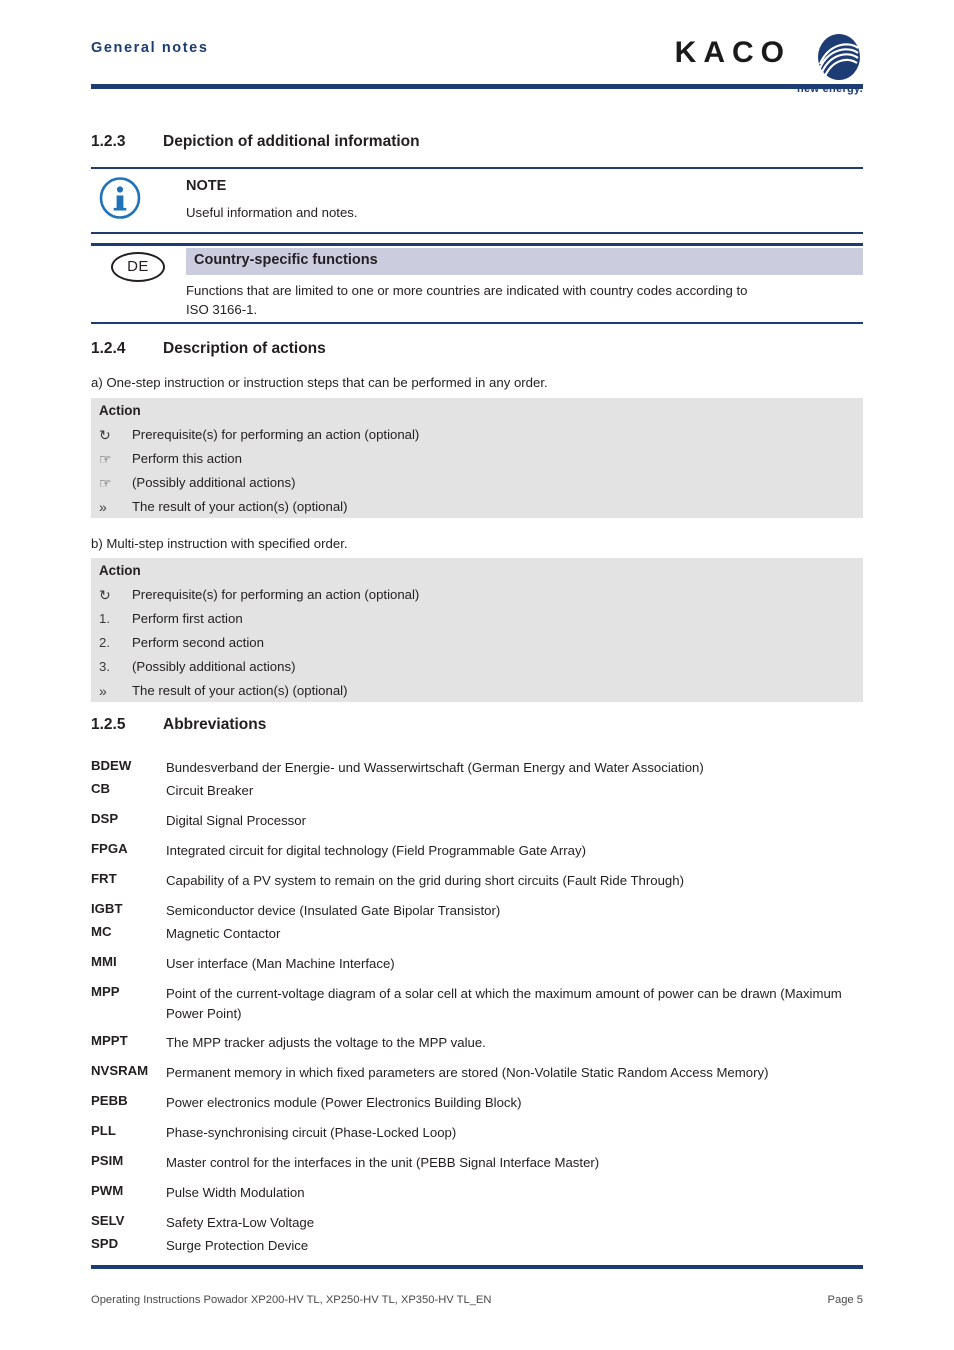 This screenshot has width=954, height=1350. What do you see at coordinates (223, 933) in the screenshot?
I see `abbr-value: Magnetic Contactor` at bounding box center [223, 933].